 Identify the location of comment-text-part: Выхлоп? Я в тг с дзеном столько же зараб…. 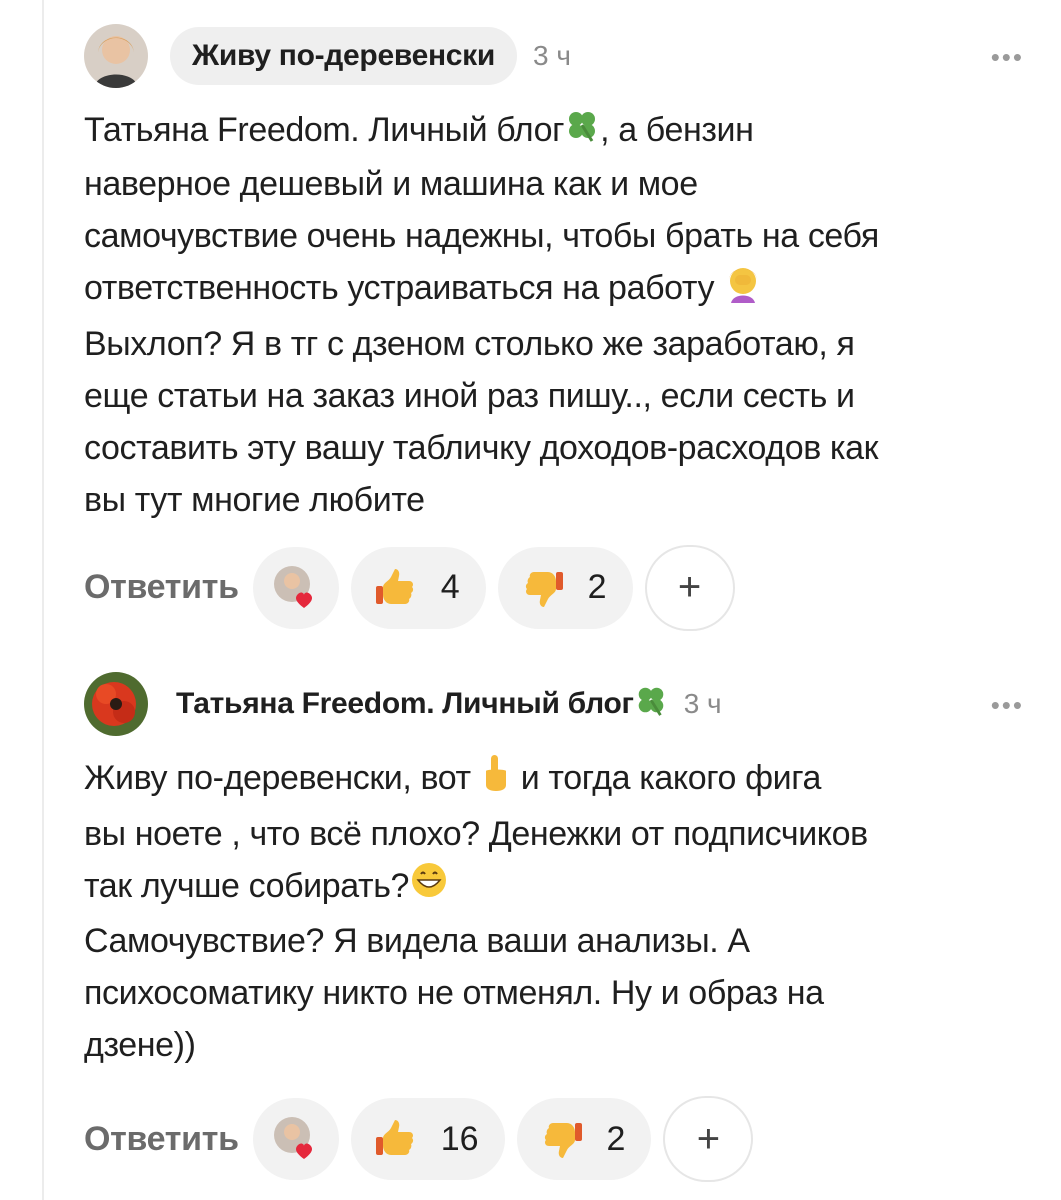
(481, 421).